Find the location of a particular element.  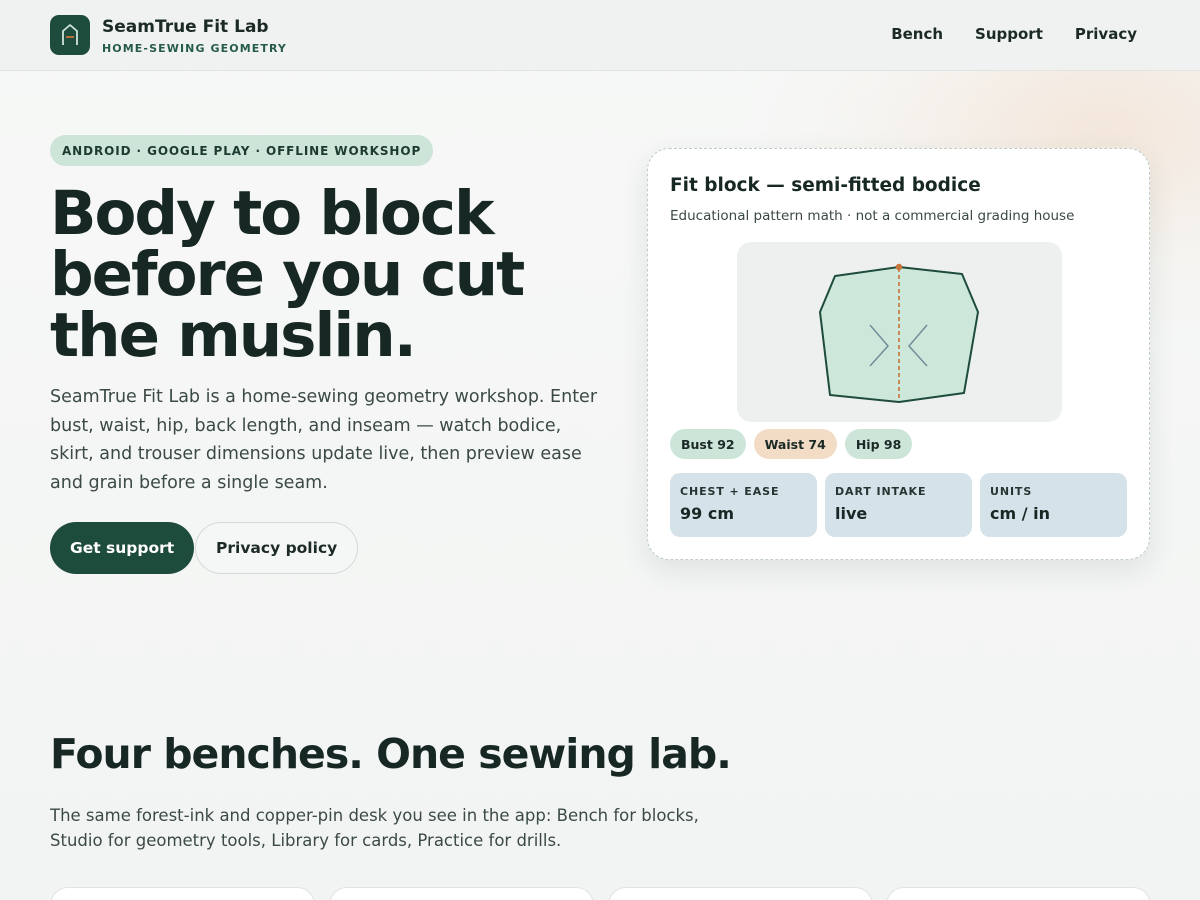

headline-line: before you cut is located at coordinates (287, 274).